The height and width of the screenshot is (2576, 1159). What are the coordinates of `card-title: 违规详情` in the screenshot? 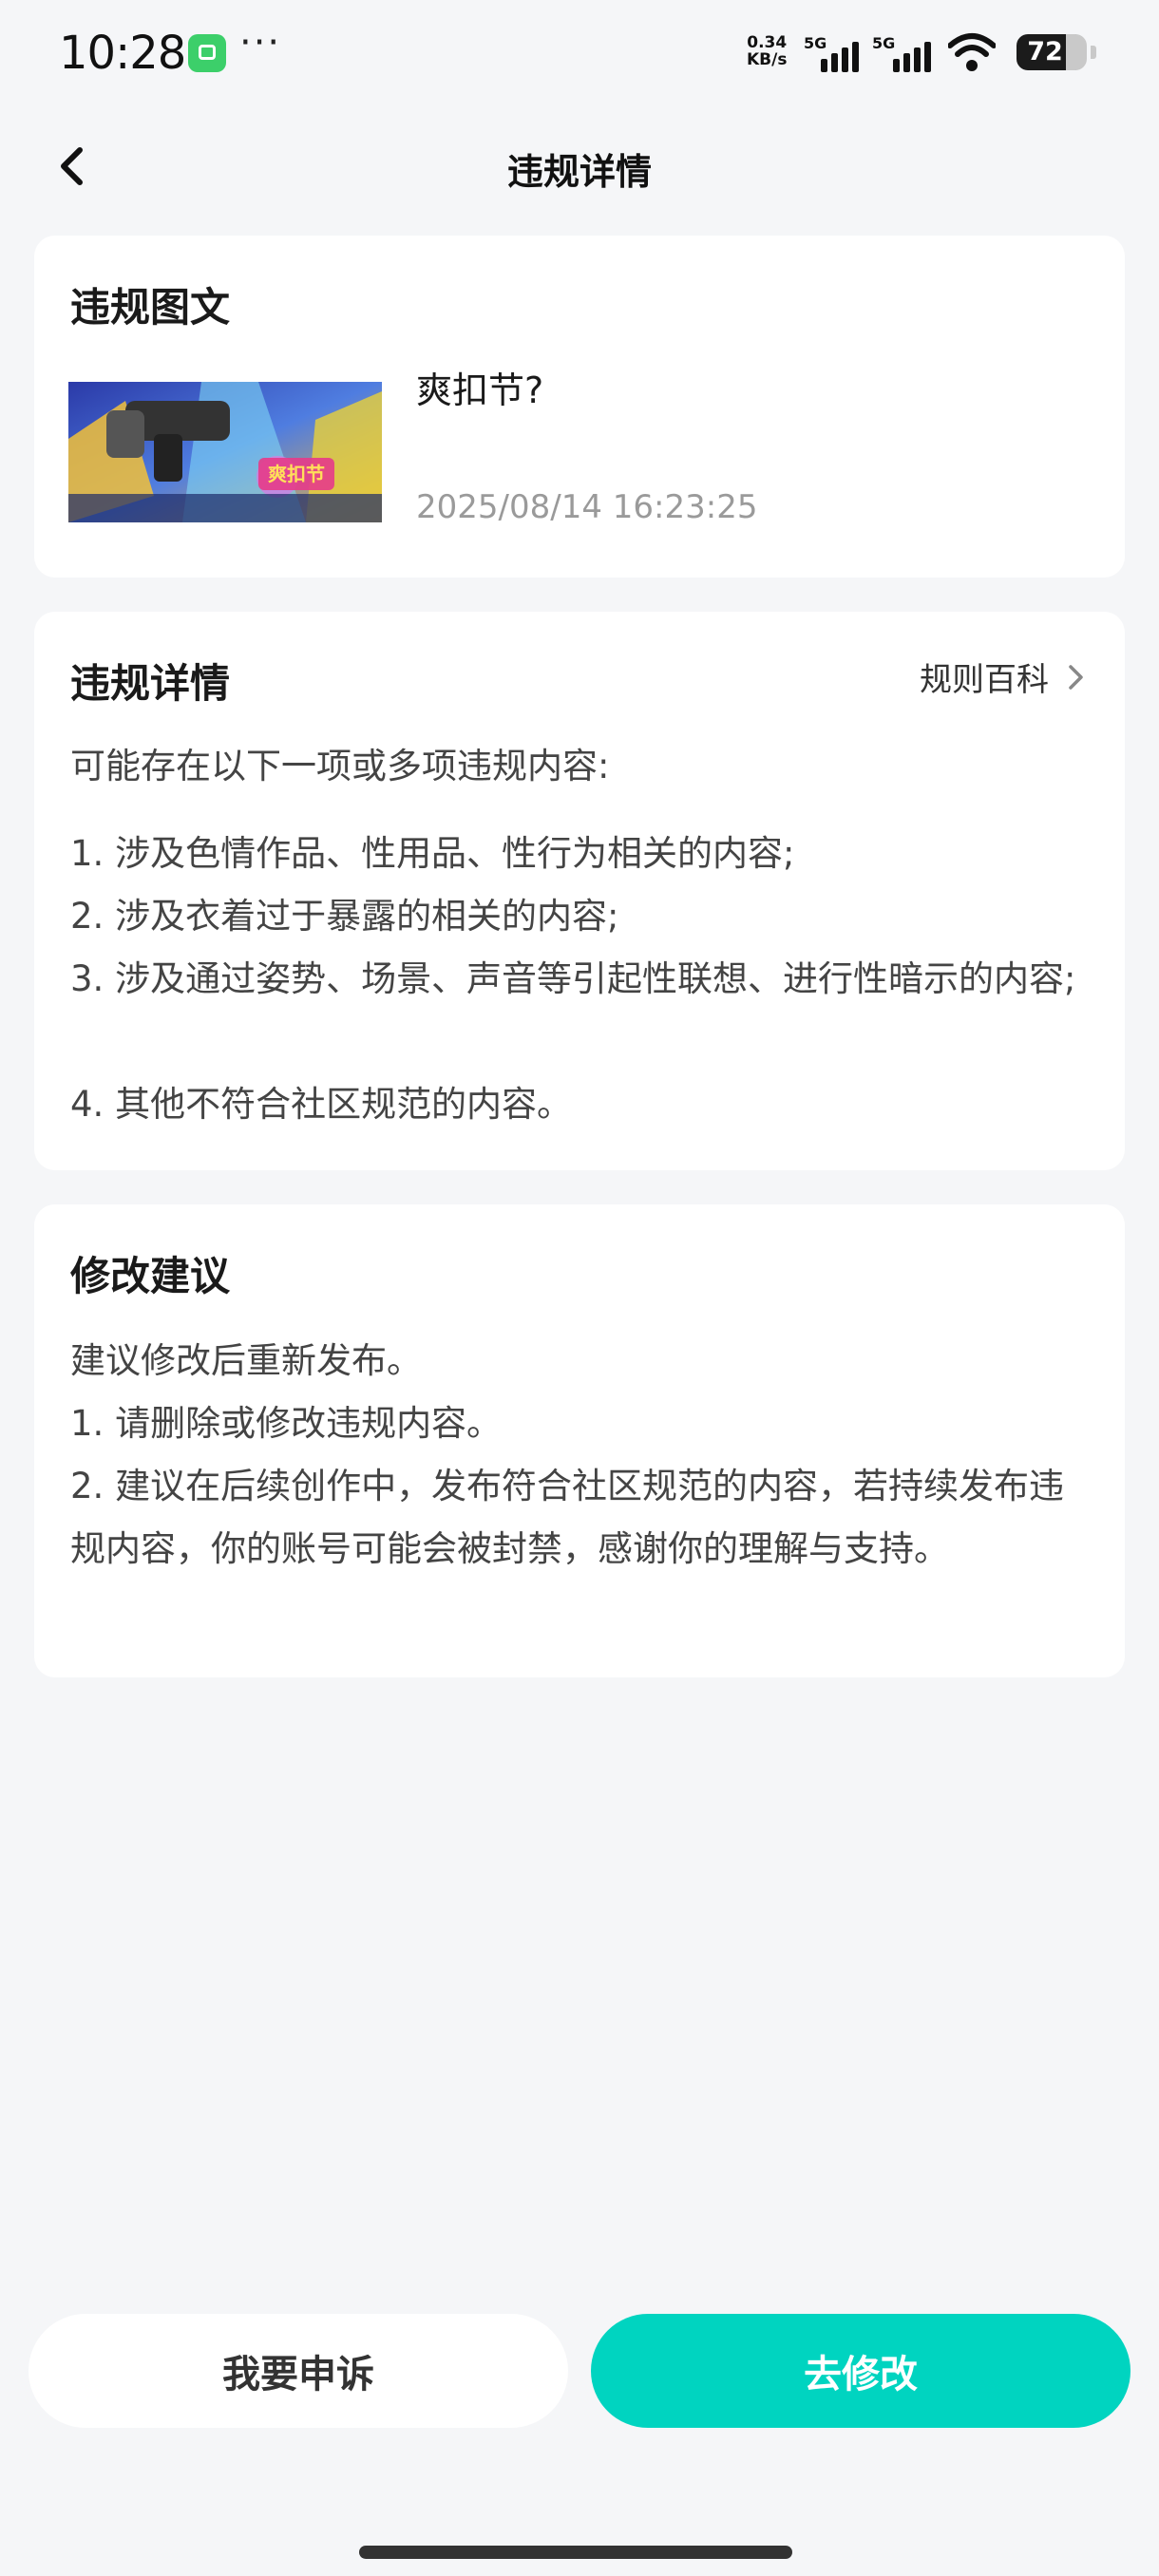 It's located at (150, 683).